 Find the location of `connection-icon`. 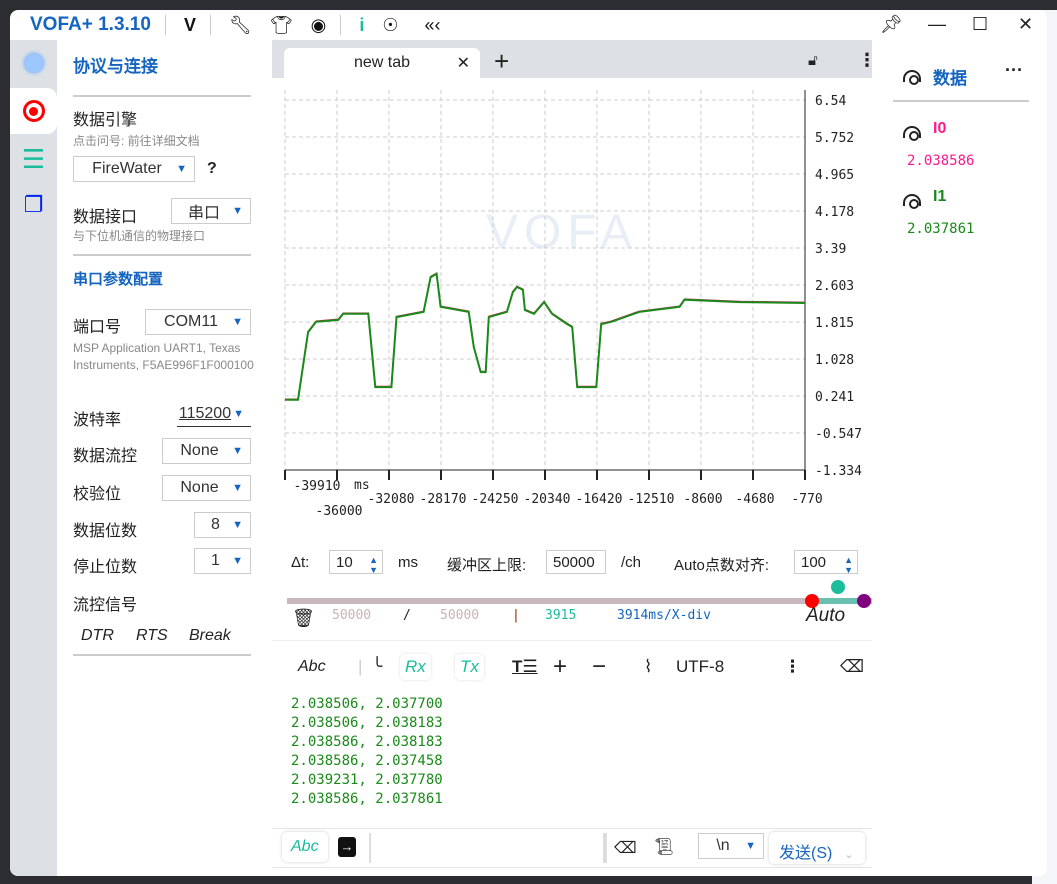

connection-icon is located at coordinates (33, 63).